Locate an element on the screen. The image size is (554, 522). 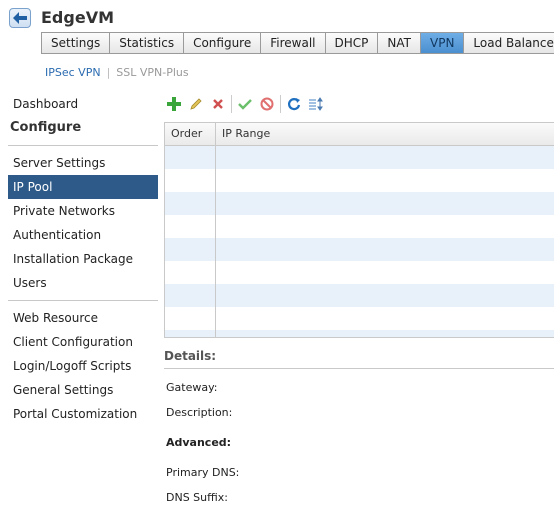
column-header-ip-range: IP Range is located at coordinates (385, 134).